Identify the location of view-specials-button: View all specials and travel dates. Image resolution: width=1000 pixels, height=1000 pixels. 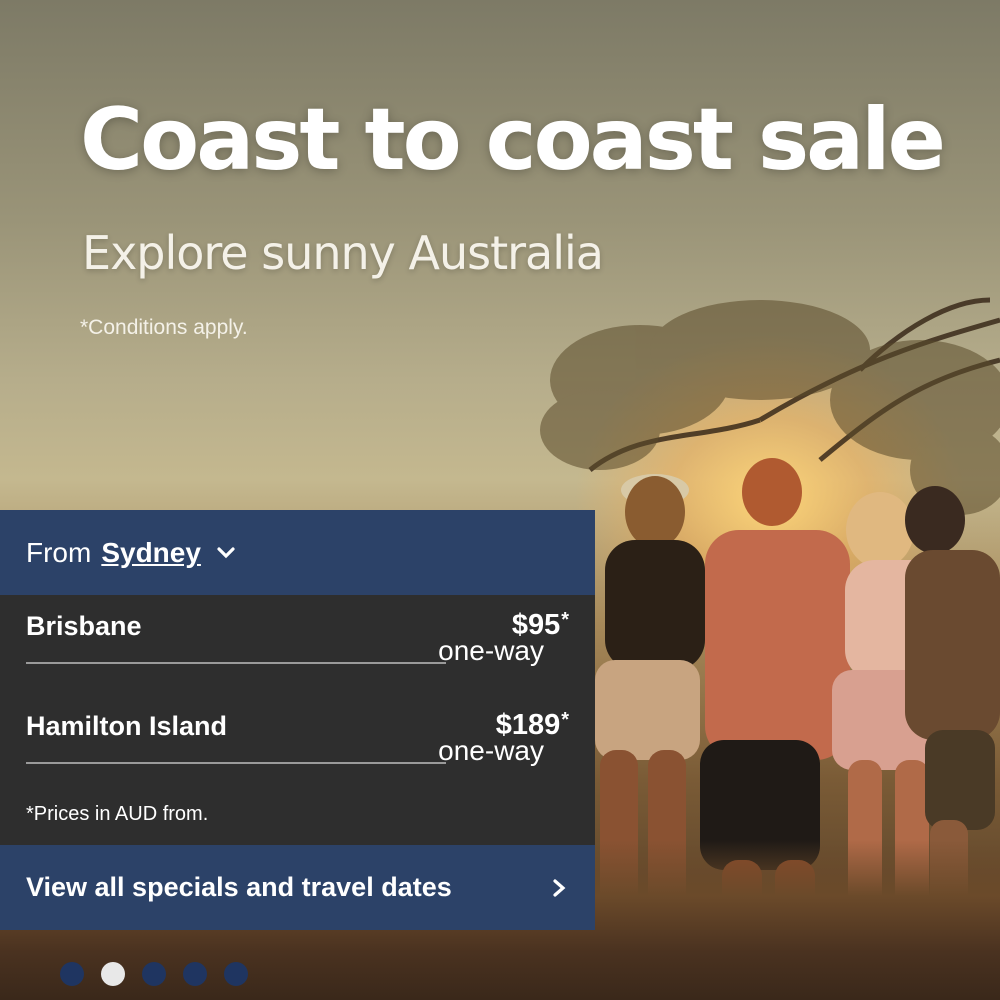
(297, 887).